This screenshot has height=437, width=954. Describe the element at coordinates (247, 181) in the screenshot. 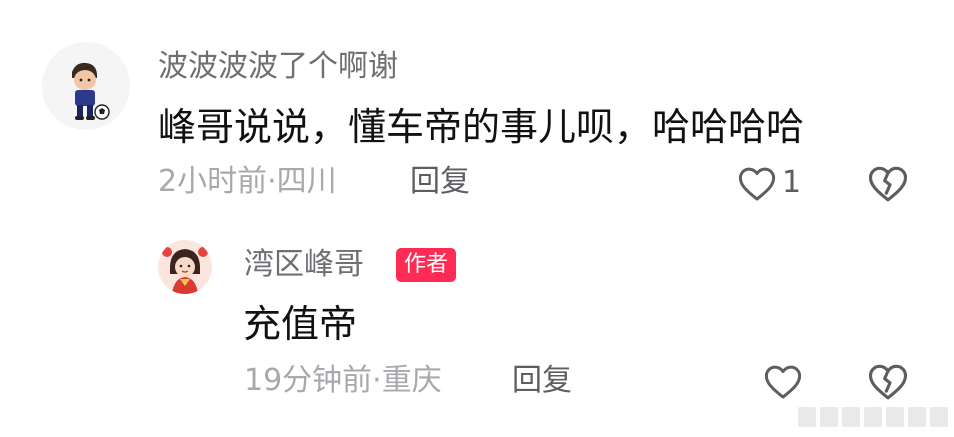

I see `comment-meta: 2小时前·四川` at that location.